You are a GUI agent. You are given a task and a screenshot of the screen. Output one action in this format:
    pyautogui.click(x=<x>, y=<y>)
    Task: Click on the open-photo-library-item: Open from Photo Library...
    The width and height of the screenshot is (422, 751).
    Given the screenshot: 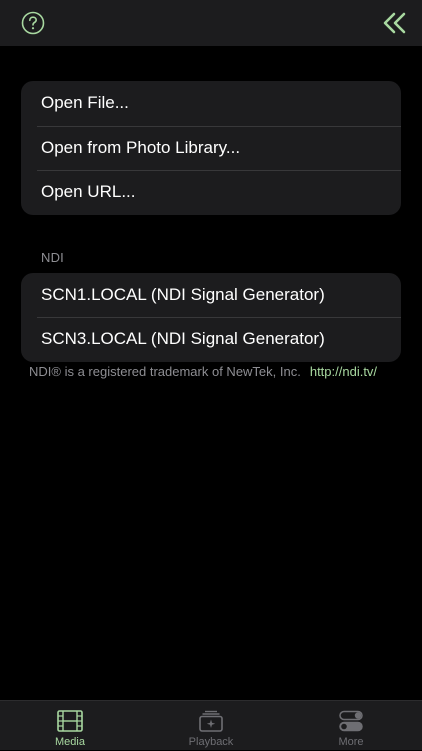 What is the action you would take?
    pyautogui.click(x=211, y=148)
    